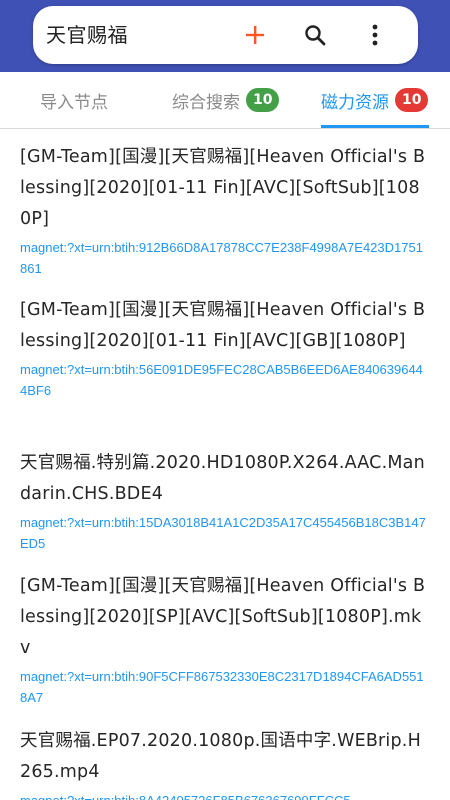  Describe the element at coordinates (375, 126) in the screenshot. I see `active-tab-indicator` at that location.